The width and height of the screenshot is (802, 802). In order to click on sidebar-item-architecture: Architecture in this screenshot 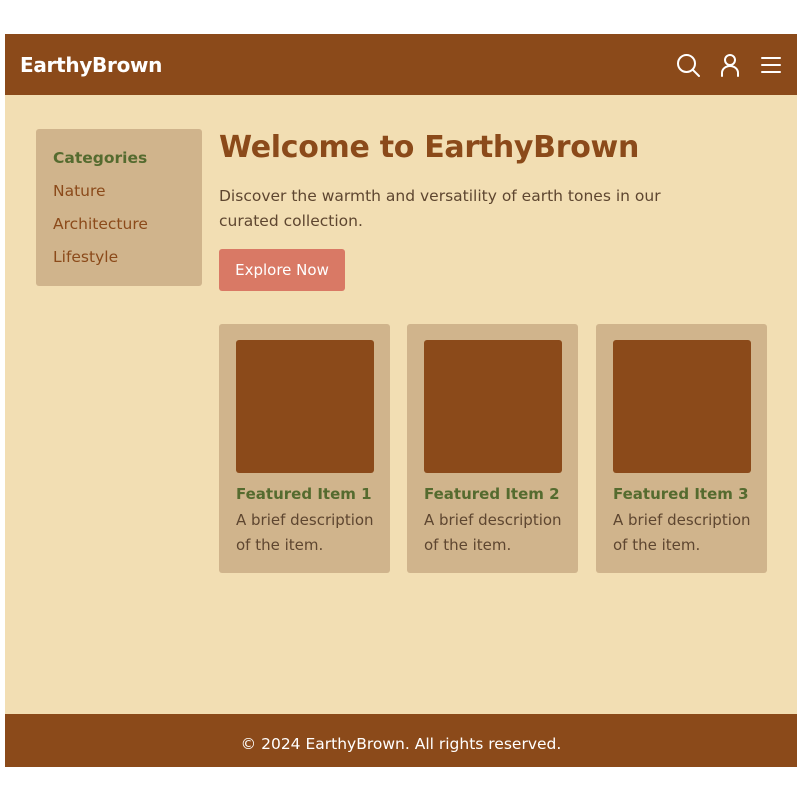, I will do `click(100, 224)`.